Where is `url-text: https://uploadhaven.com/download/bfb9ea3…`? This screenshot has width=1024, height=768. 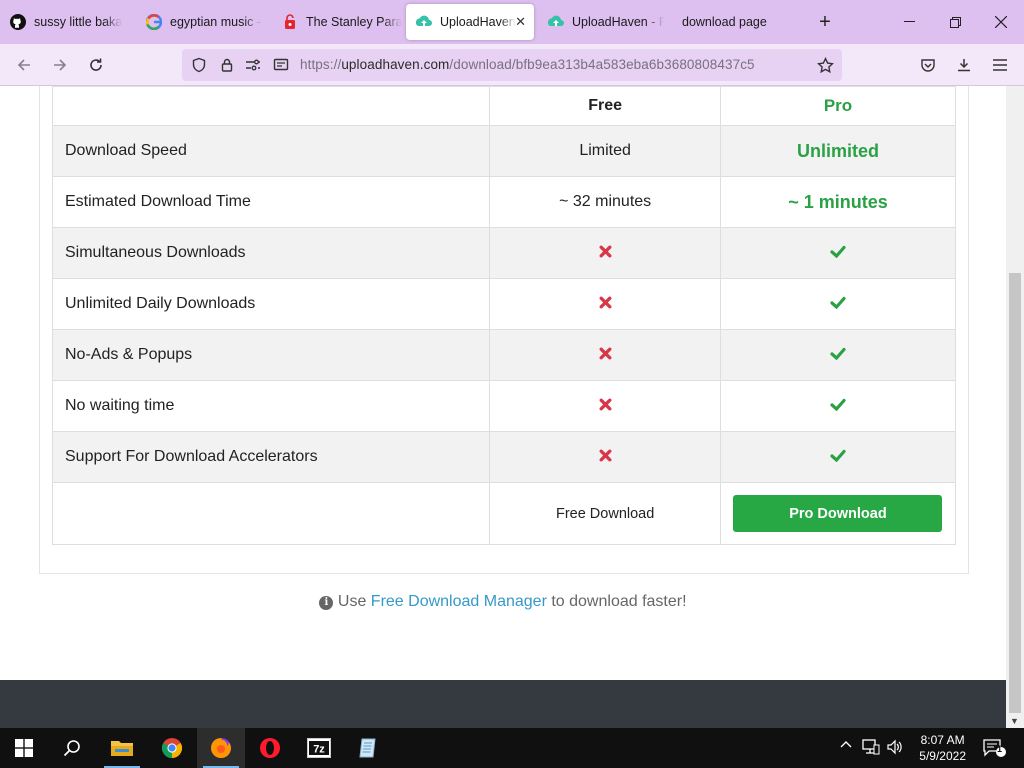
url-text: https://uploadhaven.com/download/bfb9ea3… is located at coordinates (527, 64).